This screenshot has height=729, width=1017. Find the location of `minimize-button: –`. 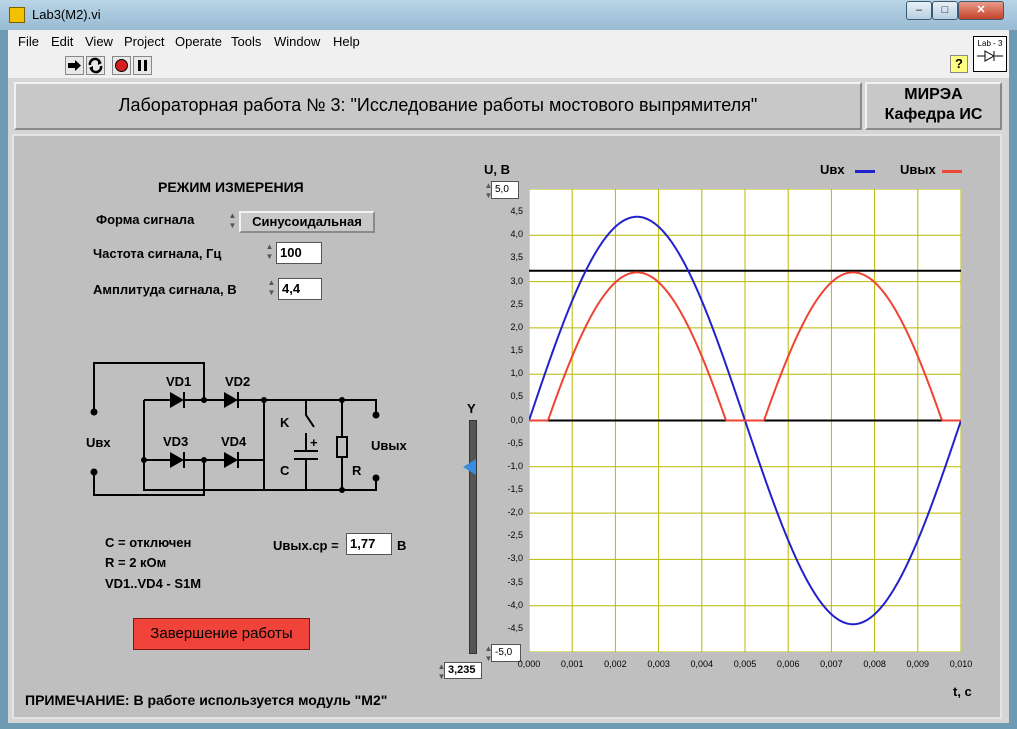

minimize-button: – is located at coordinates (919, 10).